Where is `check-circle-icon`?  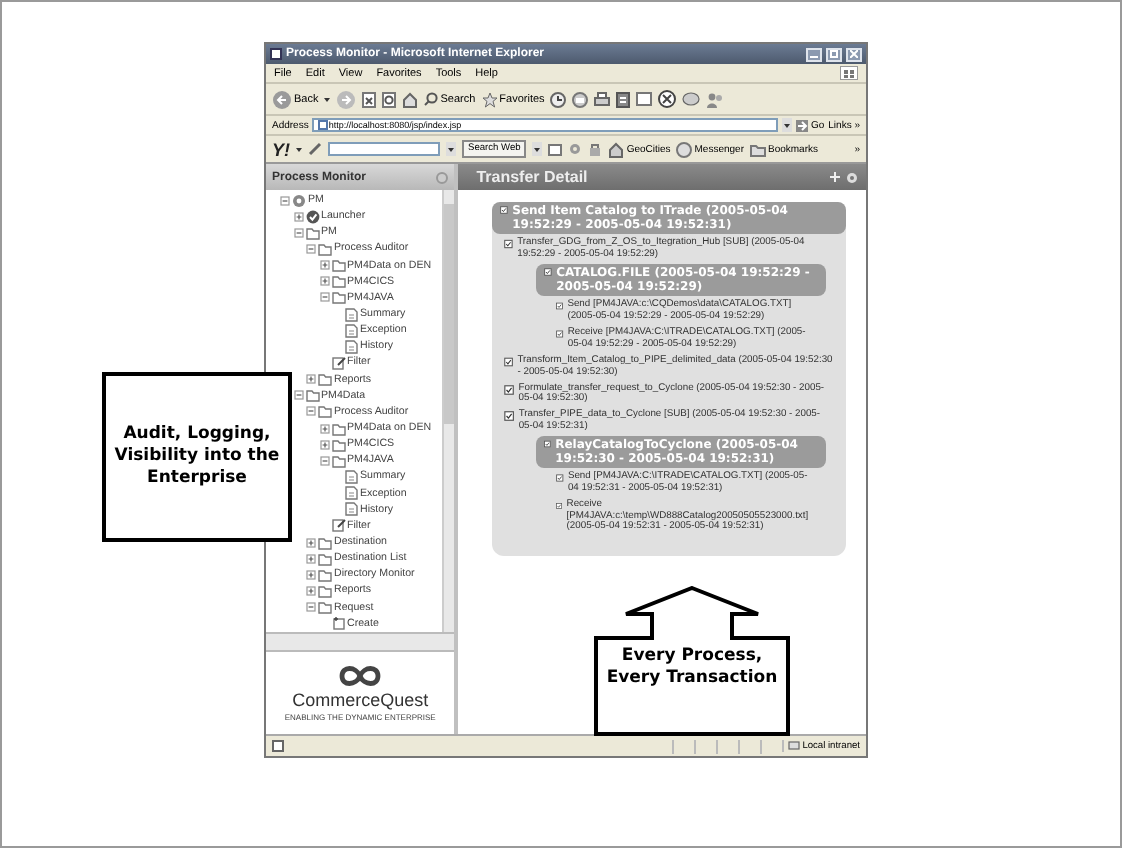
check-circle-icon is located at coordinates (312, 216).